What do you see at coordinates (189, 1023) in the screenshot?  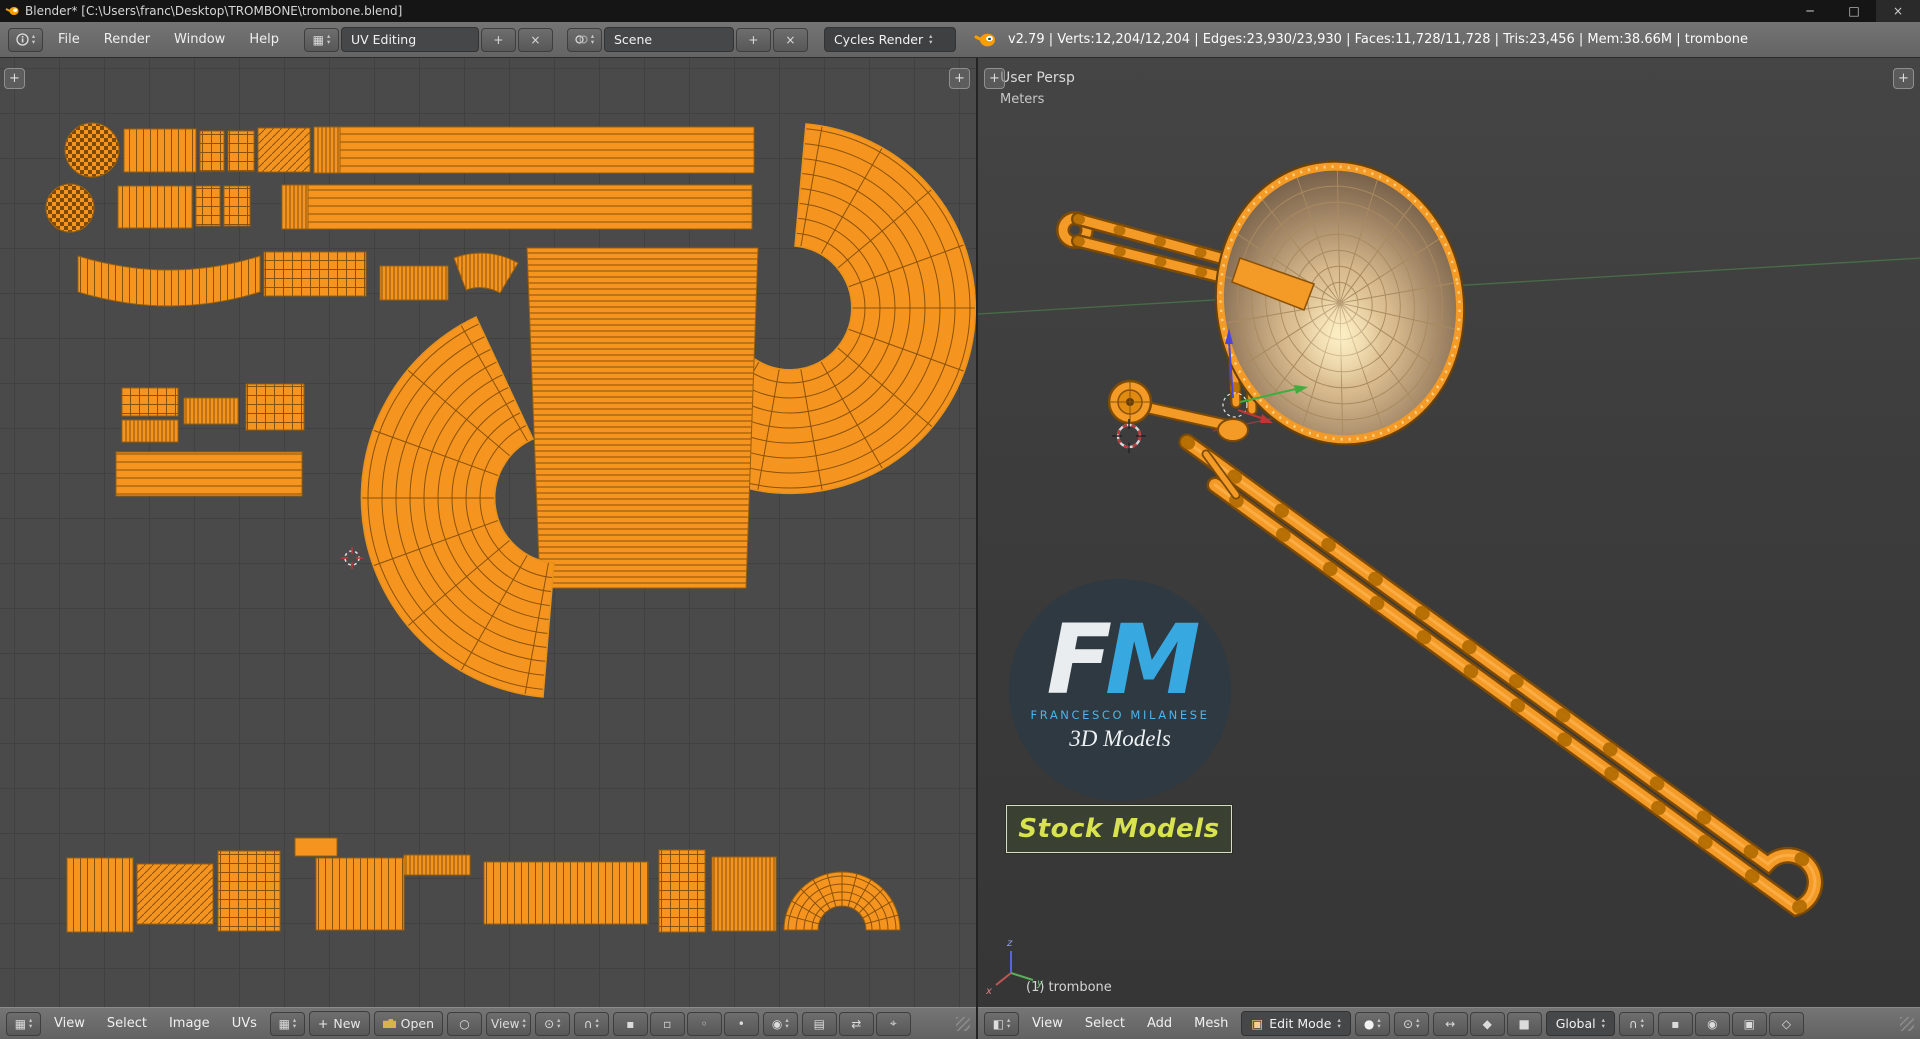 I see `uv-menu-image: Image` at bounding box center [189, 1023].